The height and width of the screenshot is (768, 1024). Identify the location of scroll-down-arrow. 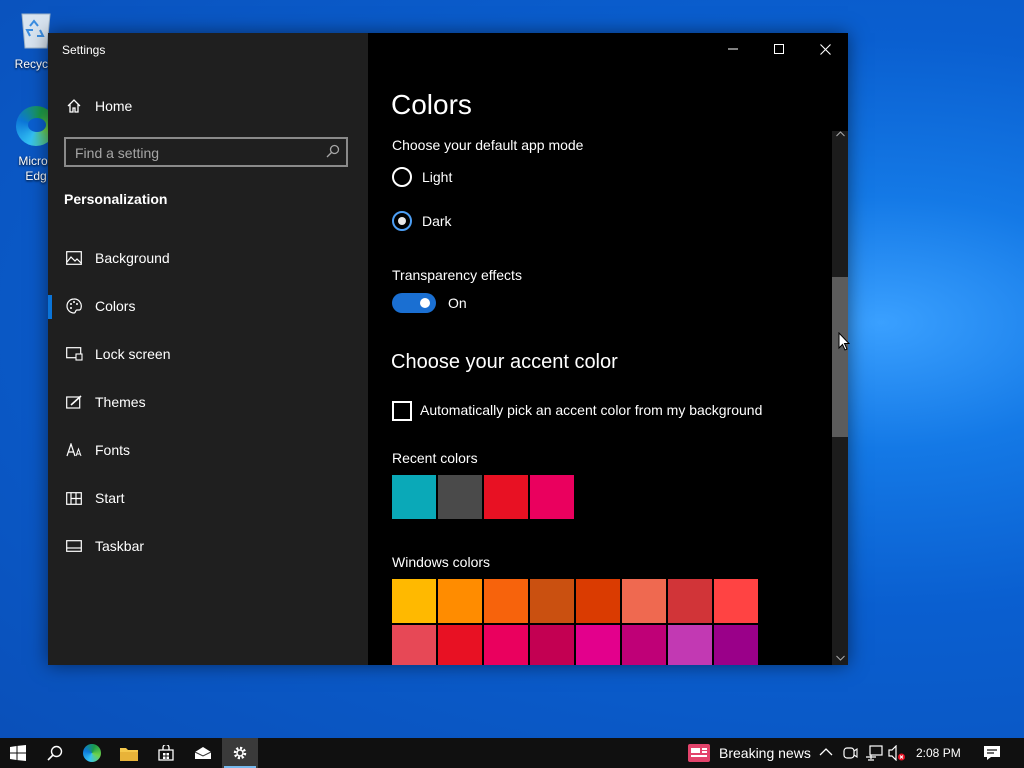
(840, 660).